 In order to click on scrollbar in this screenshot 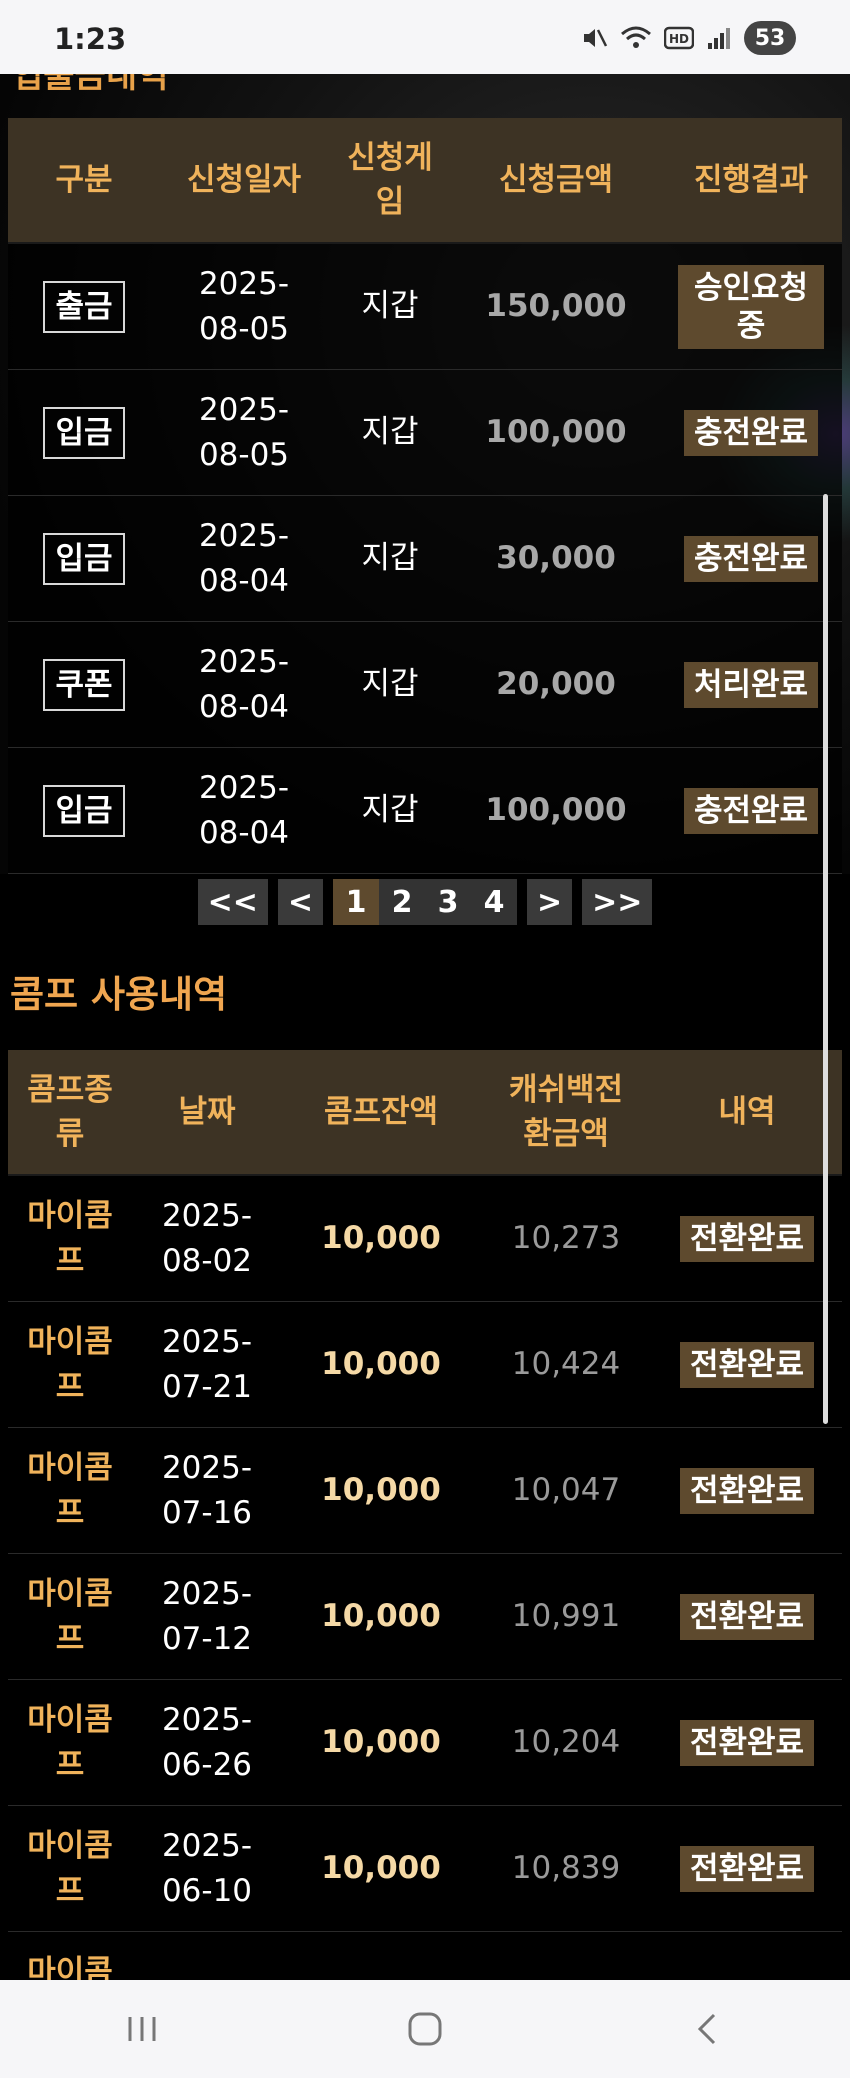, I will do `click(825, 959)`.